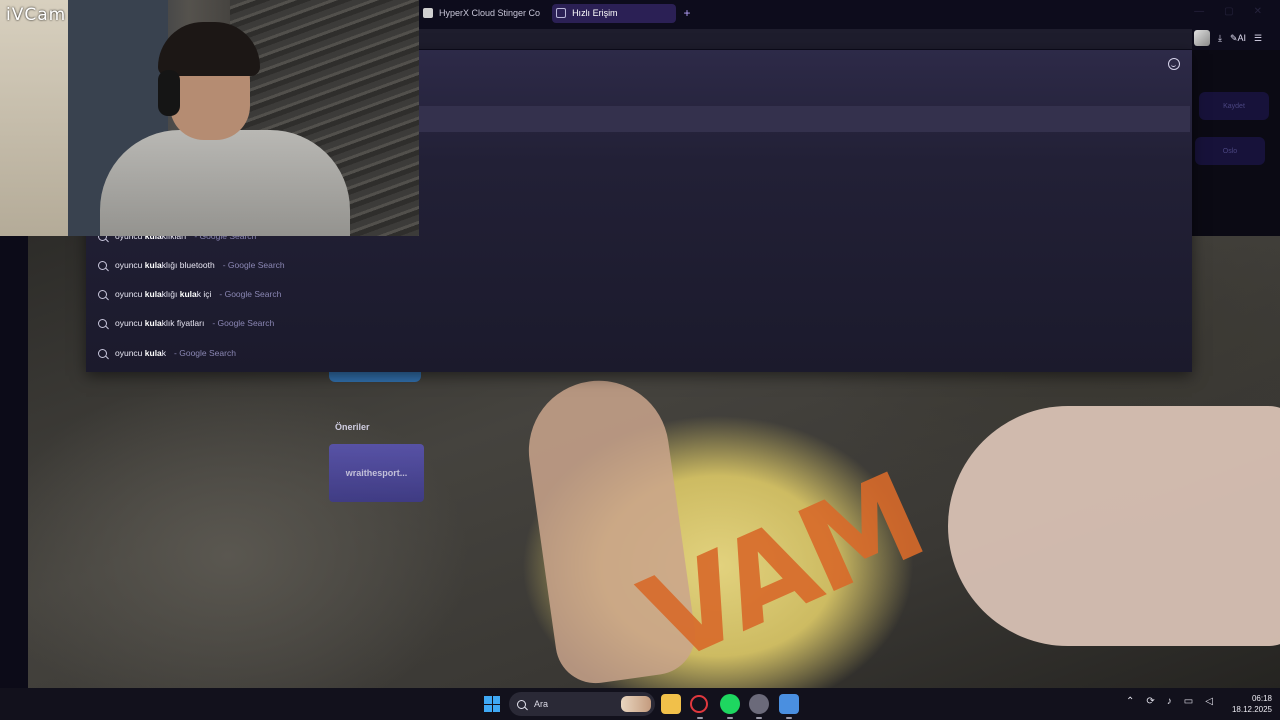 Image resolution: width=1280 pixels, height=720 pixels. Describe the element at coordinates (1150, 701) in the screenshot. I see `sync-icon: ⟳` at that location.